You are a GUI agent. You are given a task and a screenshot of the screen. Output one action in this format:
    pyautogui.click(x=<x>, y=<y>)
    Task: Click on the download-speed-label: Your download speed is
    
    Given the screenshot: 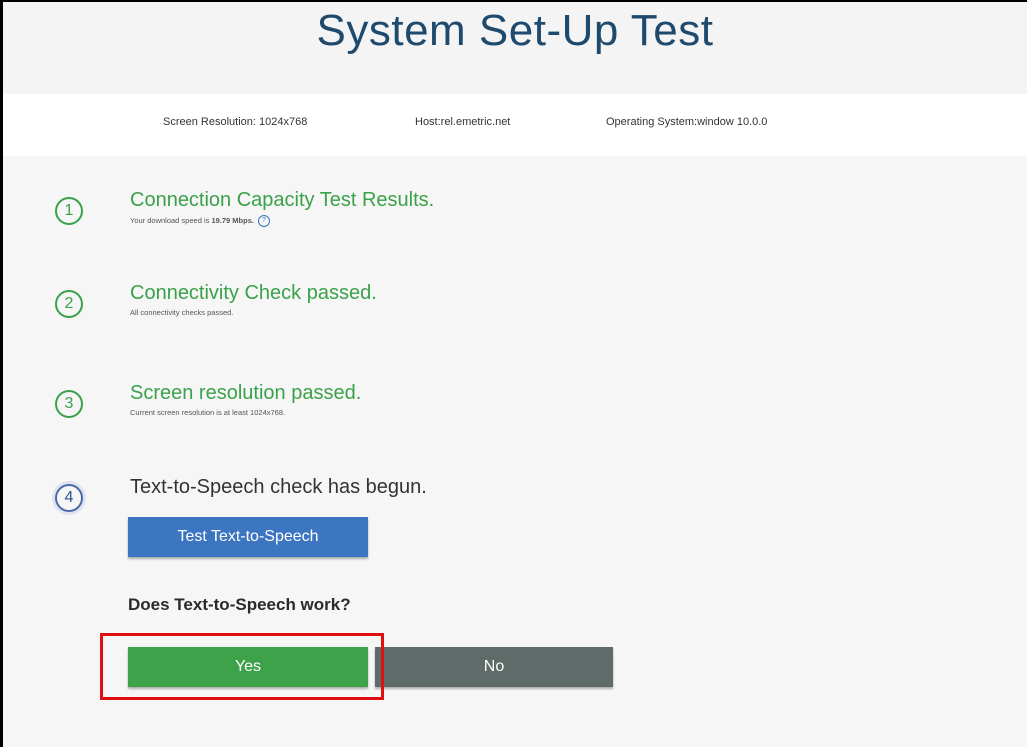 What is the action you would take?
    pyautogui.click(x=171, y=220)
    